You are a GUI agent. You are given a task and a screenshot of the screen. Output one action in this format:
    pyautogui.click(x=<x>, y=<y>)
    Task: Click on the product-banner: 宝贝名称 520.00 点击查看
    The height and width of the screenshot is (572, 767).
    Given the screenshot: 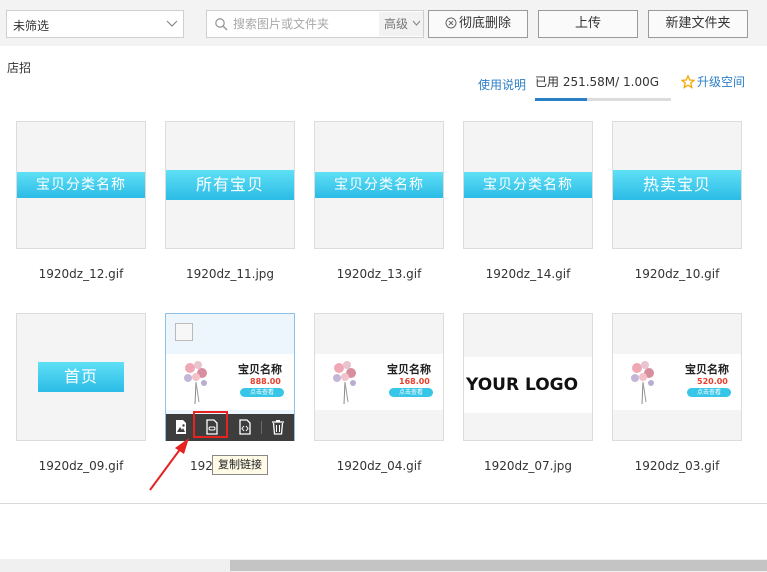 What is the action you would take?
    pyautogui.click(x=677, y=382)
    